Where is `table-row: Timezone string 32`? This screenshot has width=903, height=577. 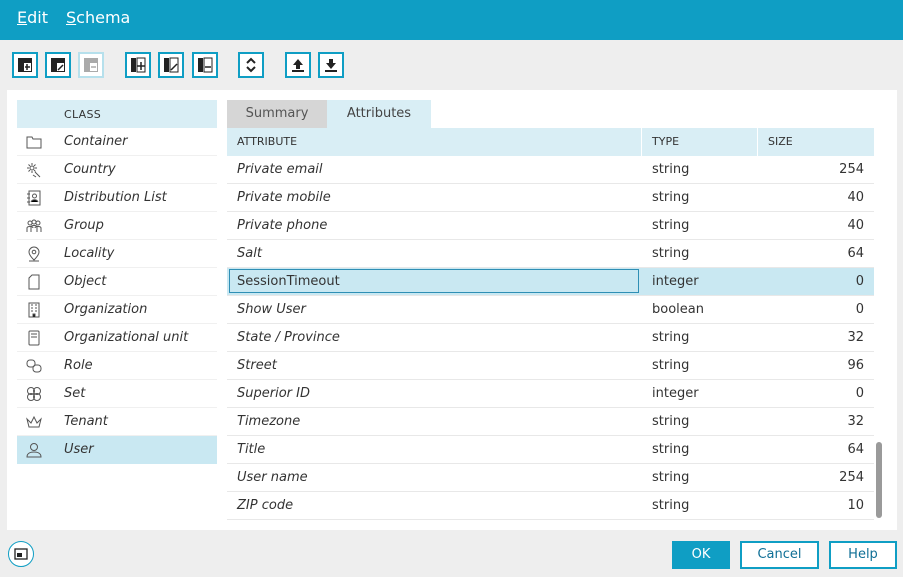 table-row: Timezone string 32 is located at coordinates (550, 422).